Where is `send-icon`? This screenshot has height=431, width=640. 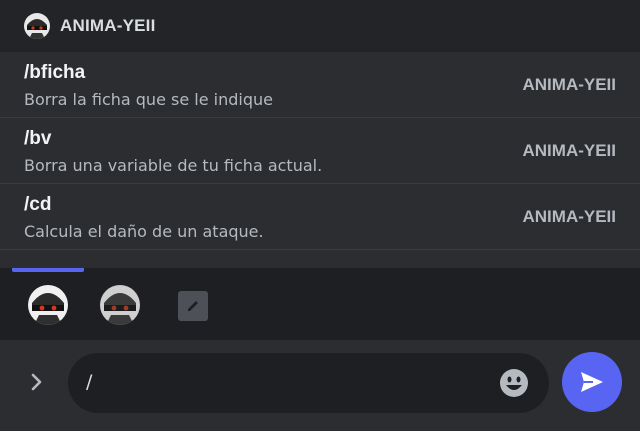
send-icon is located at coordinates (592, 382).